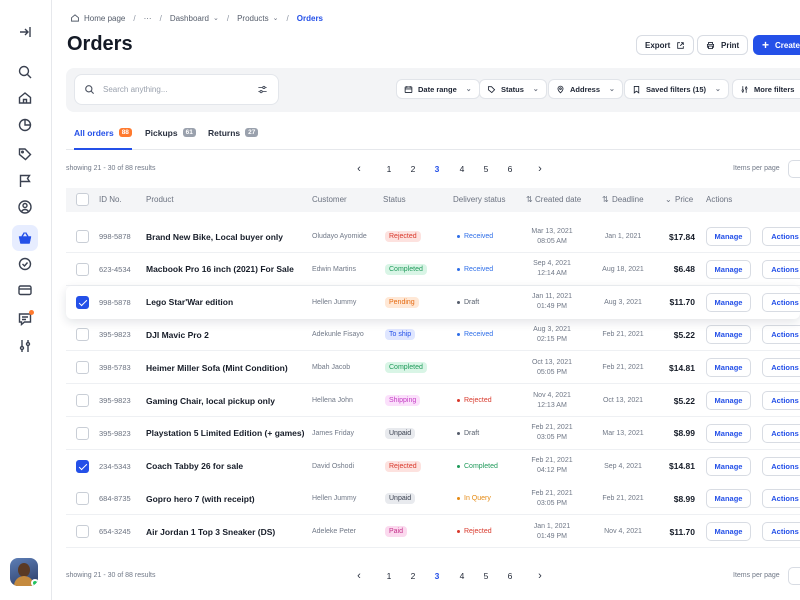 This screenshot has height=600, width=800. What do you see at coordinates (25, 125) in the screenshot?
I see `chart-icon` at bounding box center [25, 125].